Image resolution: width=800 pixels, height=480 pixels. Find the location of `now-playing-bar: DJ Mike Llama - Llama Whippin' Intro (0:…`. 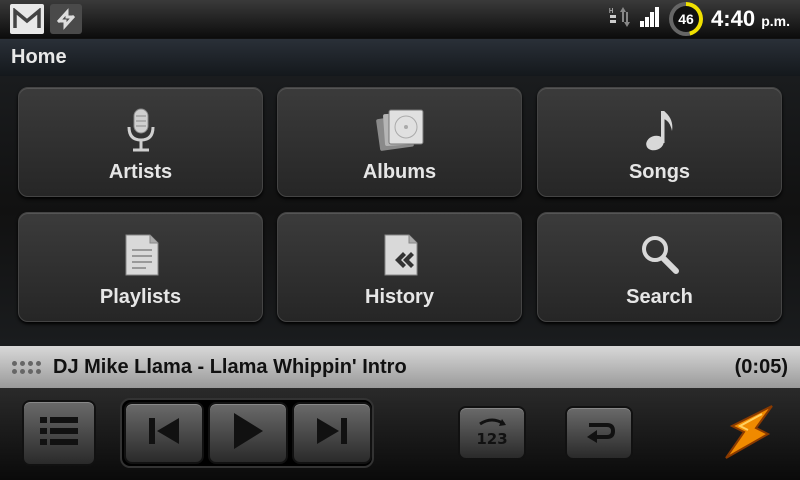

now-playing-bar: DJ Mike Llama - Llama Whippin' Intro (0:… is located at coordinates (400, 367).